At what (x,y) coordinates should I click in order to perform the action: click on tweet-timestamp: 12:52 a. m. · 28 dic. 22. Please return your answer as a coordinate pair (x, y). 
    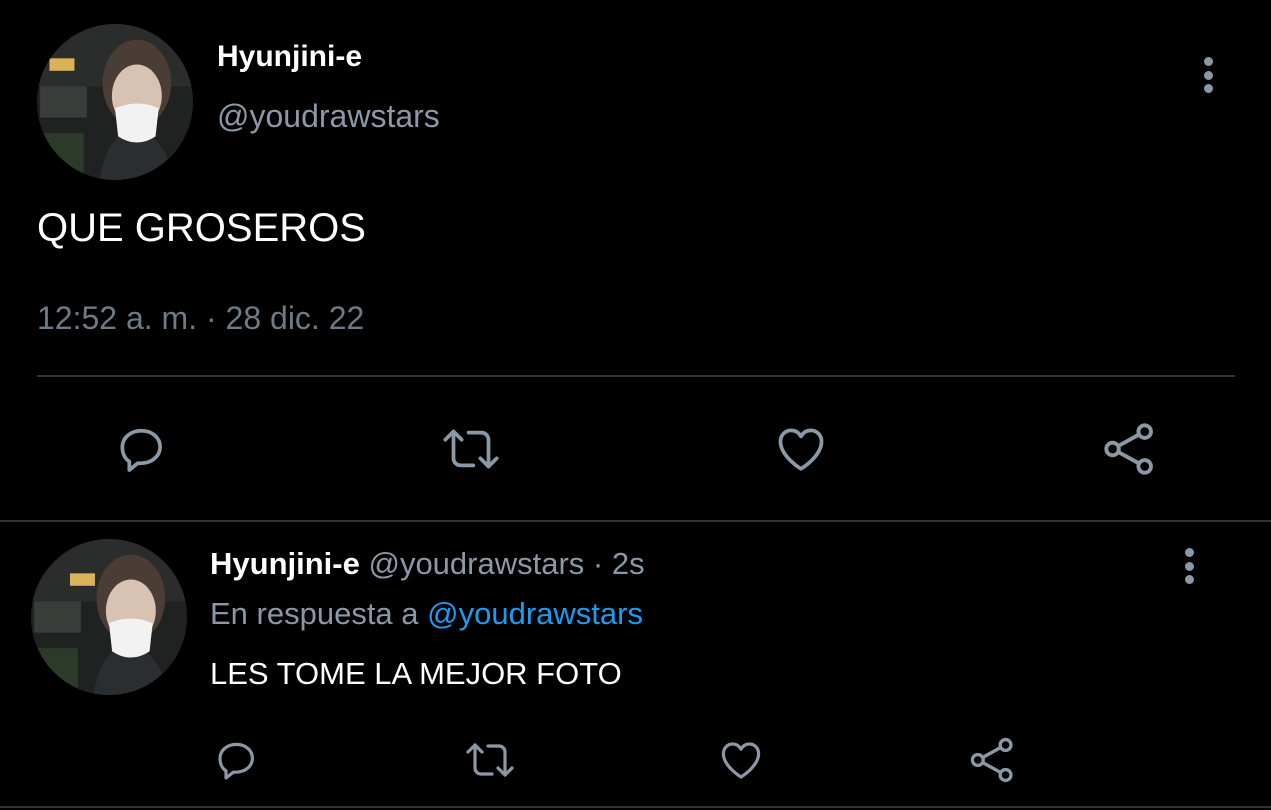
    Looking at the image, I should click on (200, 318).